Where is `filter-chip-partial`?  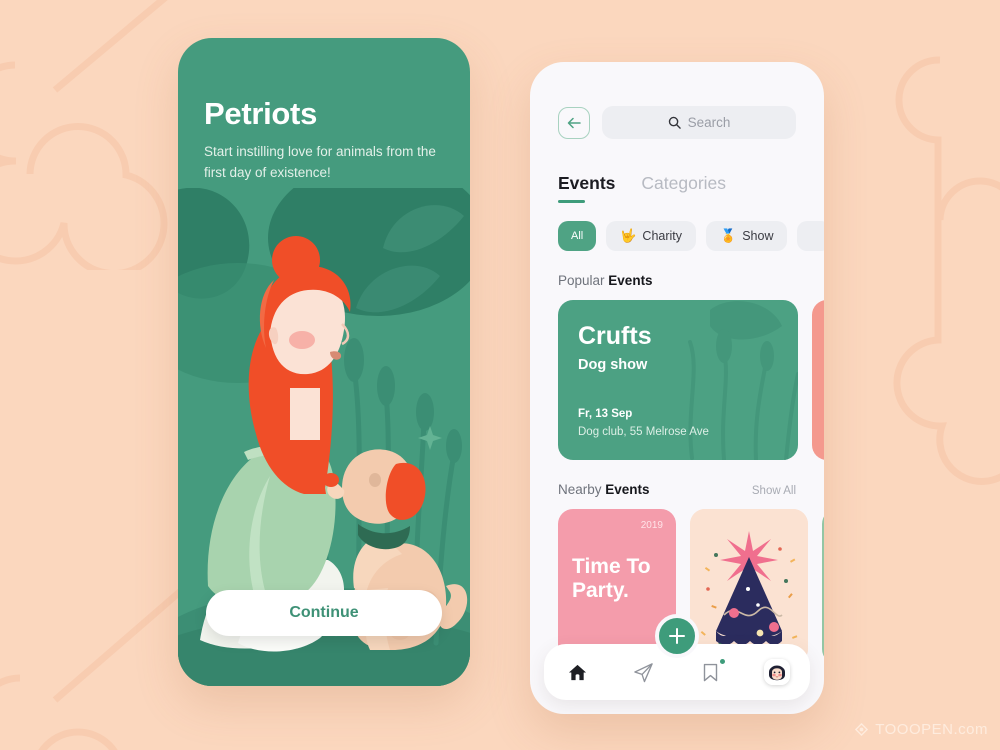
filter-chip-partial is located at coordinates (810, 236).